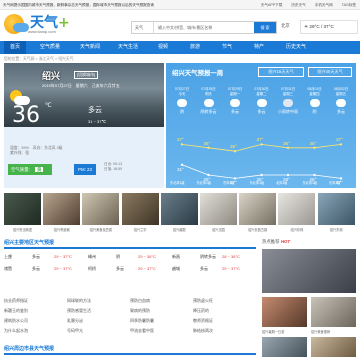 The height and width of the screenshot is (360, 360). Describe the element at coordinates (288, 111) in the screenshot. I see `forecast-condition: 小雨转中雨` at that location.